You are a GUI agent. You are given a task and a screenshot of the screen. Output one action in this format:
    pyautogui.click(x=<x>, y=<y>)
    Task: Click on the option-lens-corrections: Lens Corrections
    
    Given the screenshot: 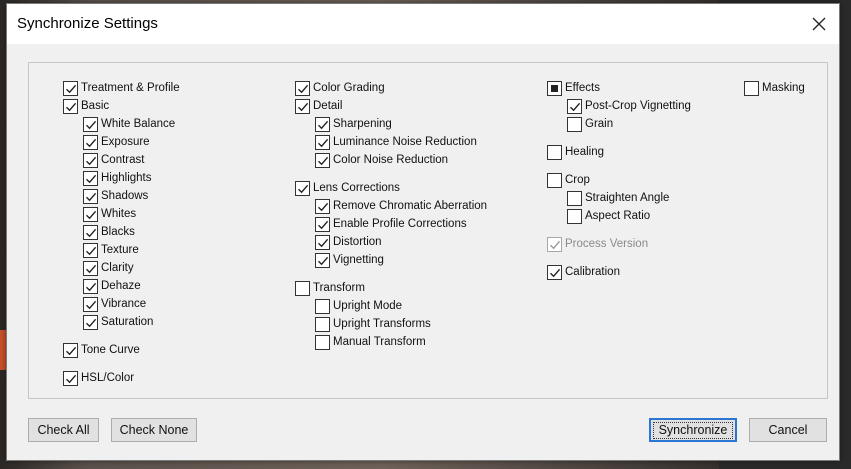 What is the action you would take?
    pyautogui.click(x=347, y=188)
    